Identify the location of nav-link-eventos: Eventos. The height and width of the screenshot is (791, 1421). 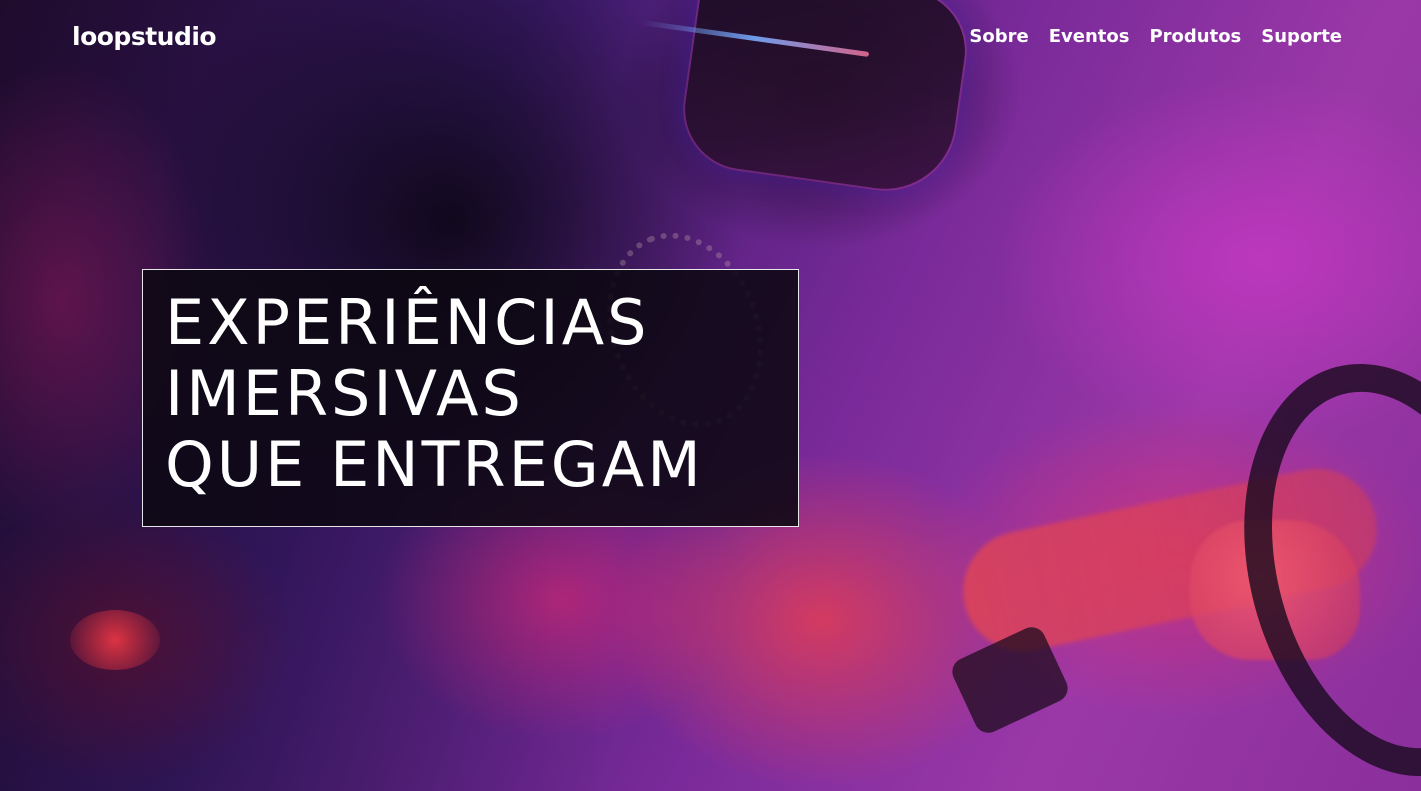
(1089, 36).